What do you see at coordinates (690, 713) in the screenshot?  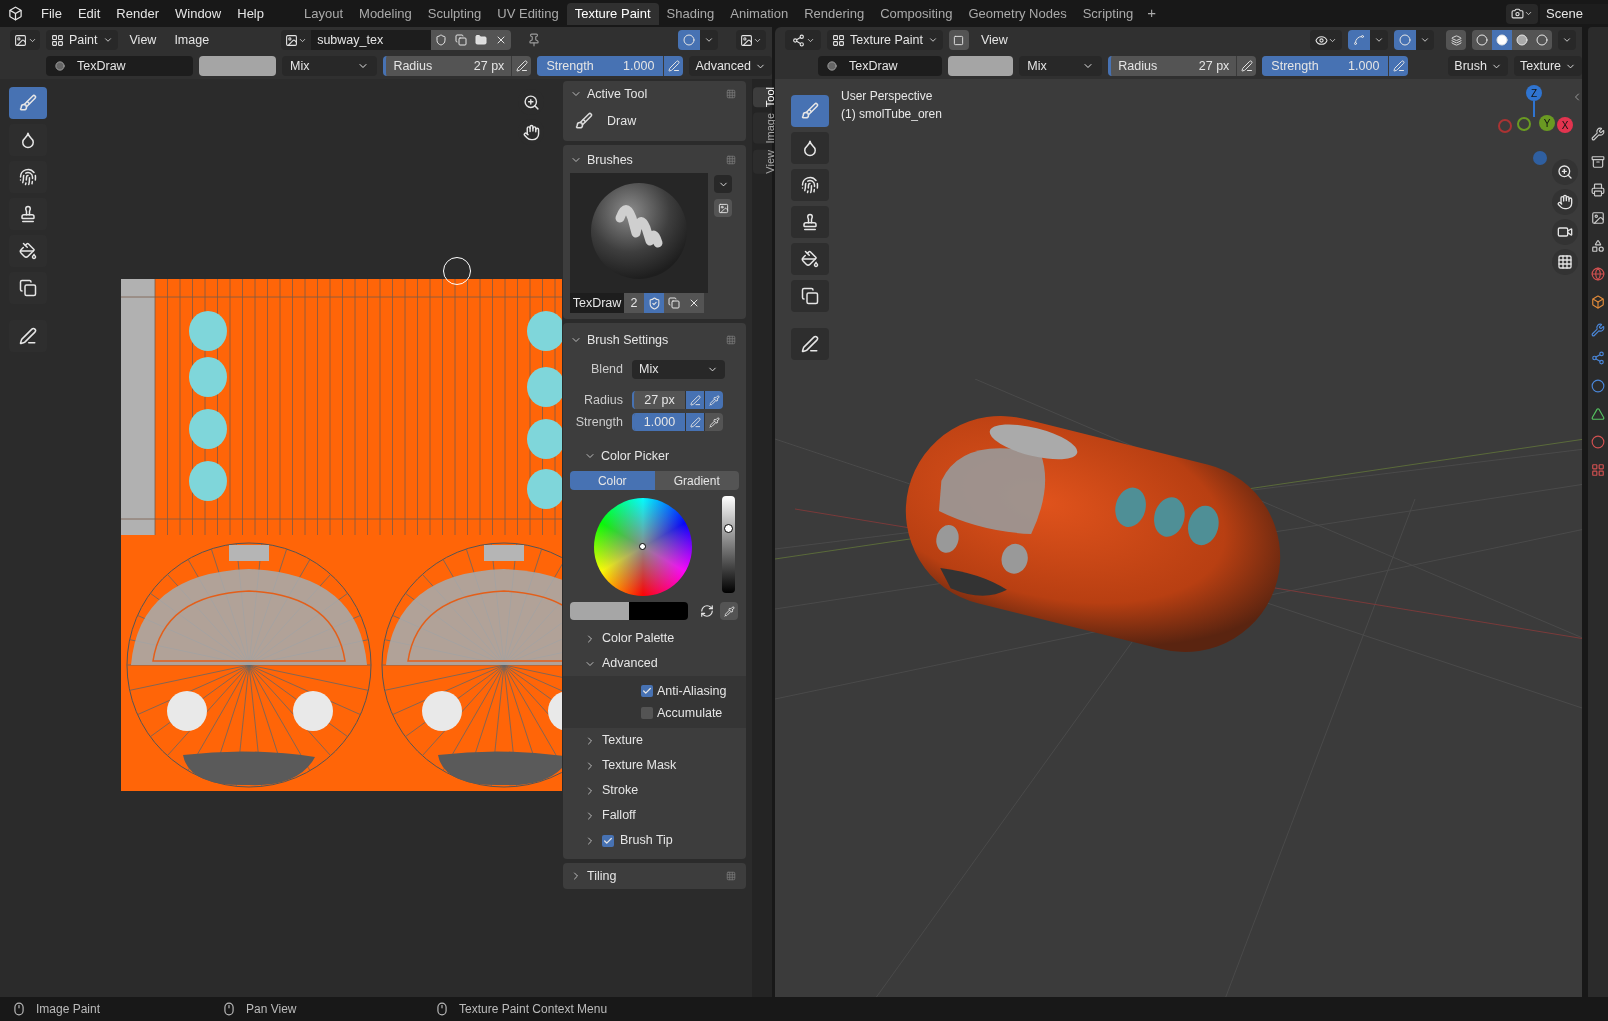 I see `checkbox-label: Accumulate` at bounding box center [690, 713].